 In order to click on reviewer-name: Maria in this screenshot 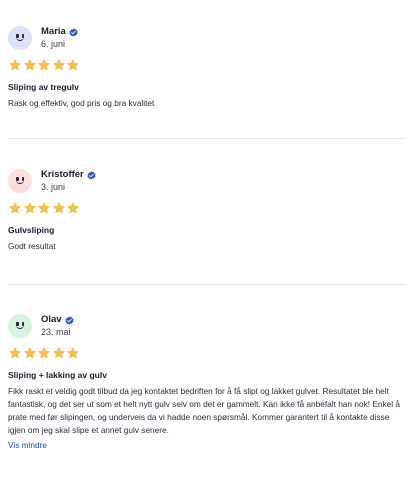, I will do `click(53, 31)`.